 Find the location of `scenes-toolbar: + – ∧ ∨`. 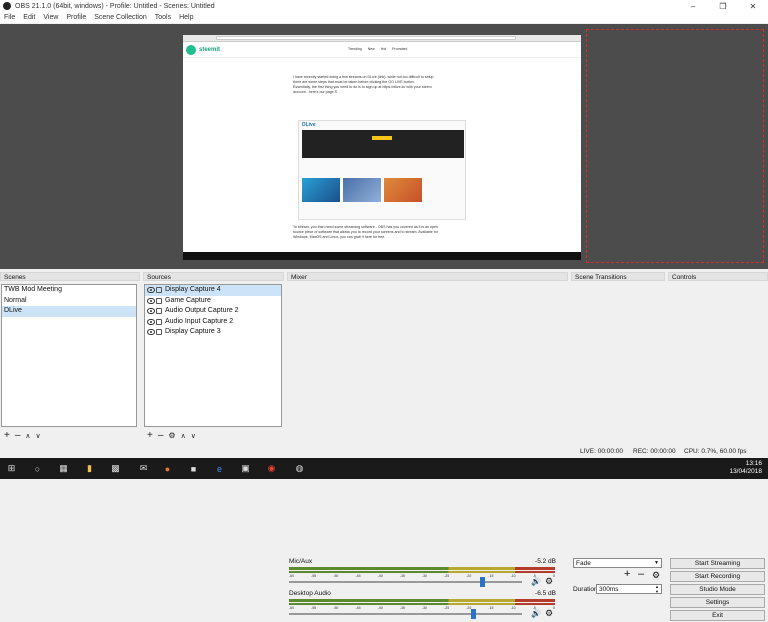

scenes-toolbar: + – ∧ ∨ is located at coordinates (21, 435).